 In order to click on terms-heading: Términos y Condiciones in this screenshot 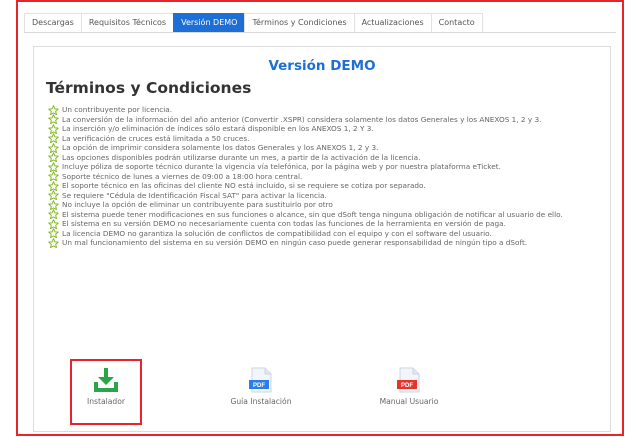, I will do `click(149, 88)`.